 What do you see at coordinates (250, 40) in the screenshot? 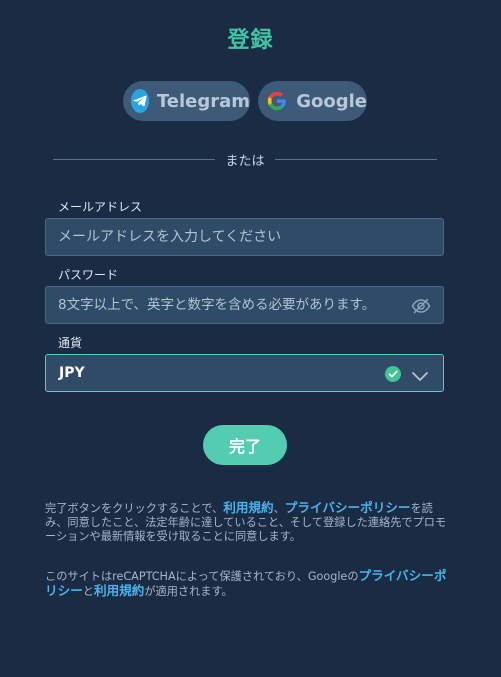
I see `page-title: 登録` at bounding box center [250, 40].